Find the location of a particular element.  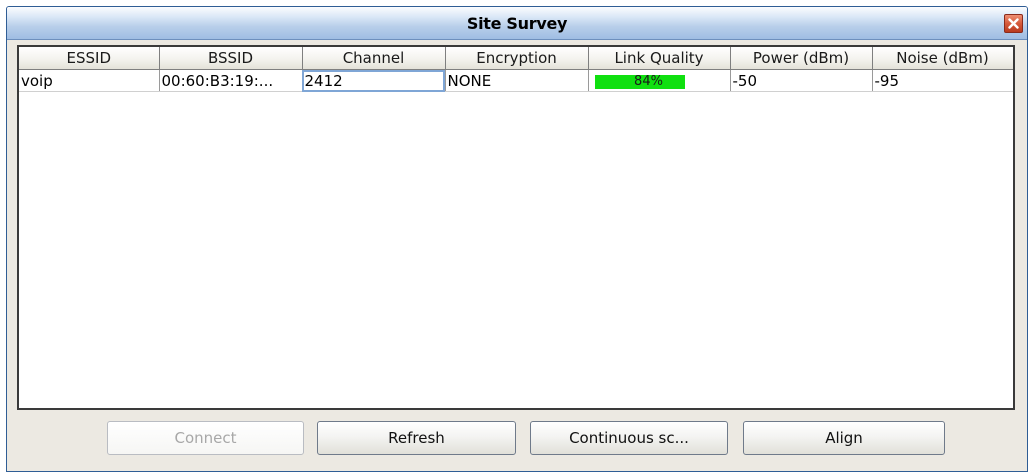

column-header-noise: Noise (dBm) is located at coordinates (942, 58).